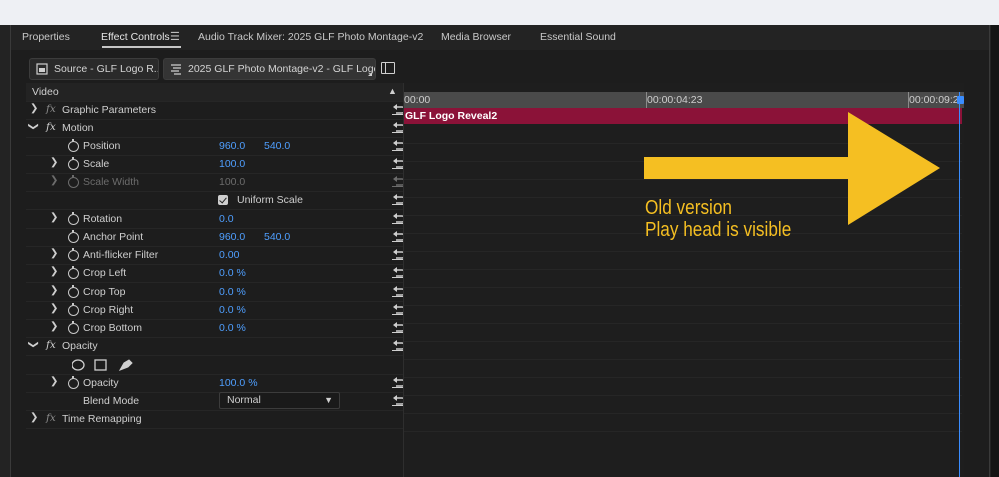 The image size is (999, 477). Describe the element at coordinates (121, 255) in the screenshot. I see `property-label: Anti-flicker Filter` at that location.